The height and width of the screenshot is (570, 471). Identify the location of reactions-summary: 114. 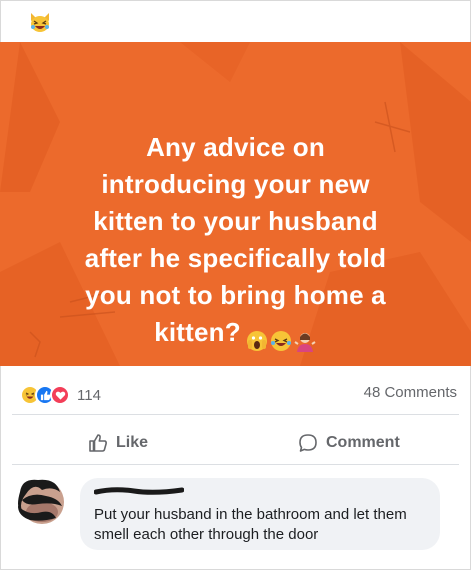
(60, 395).